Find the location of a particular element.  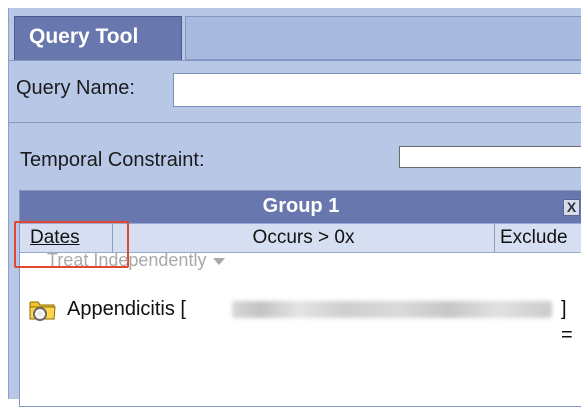

tab-bar-filler is located at coordinates (383, 38).